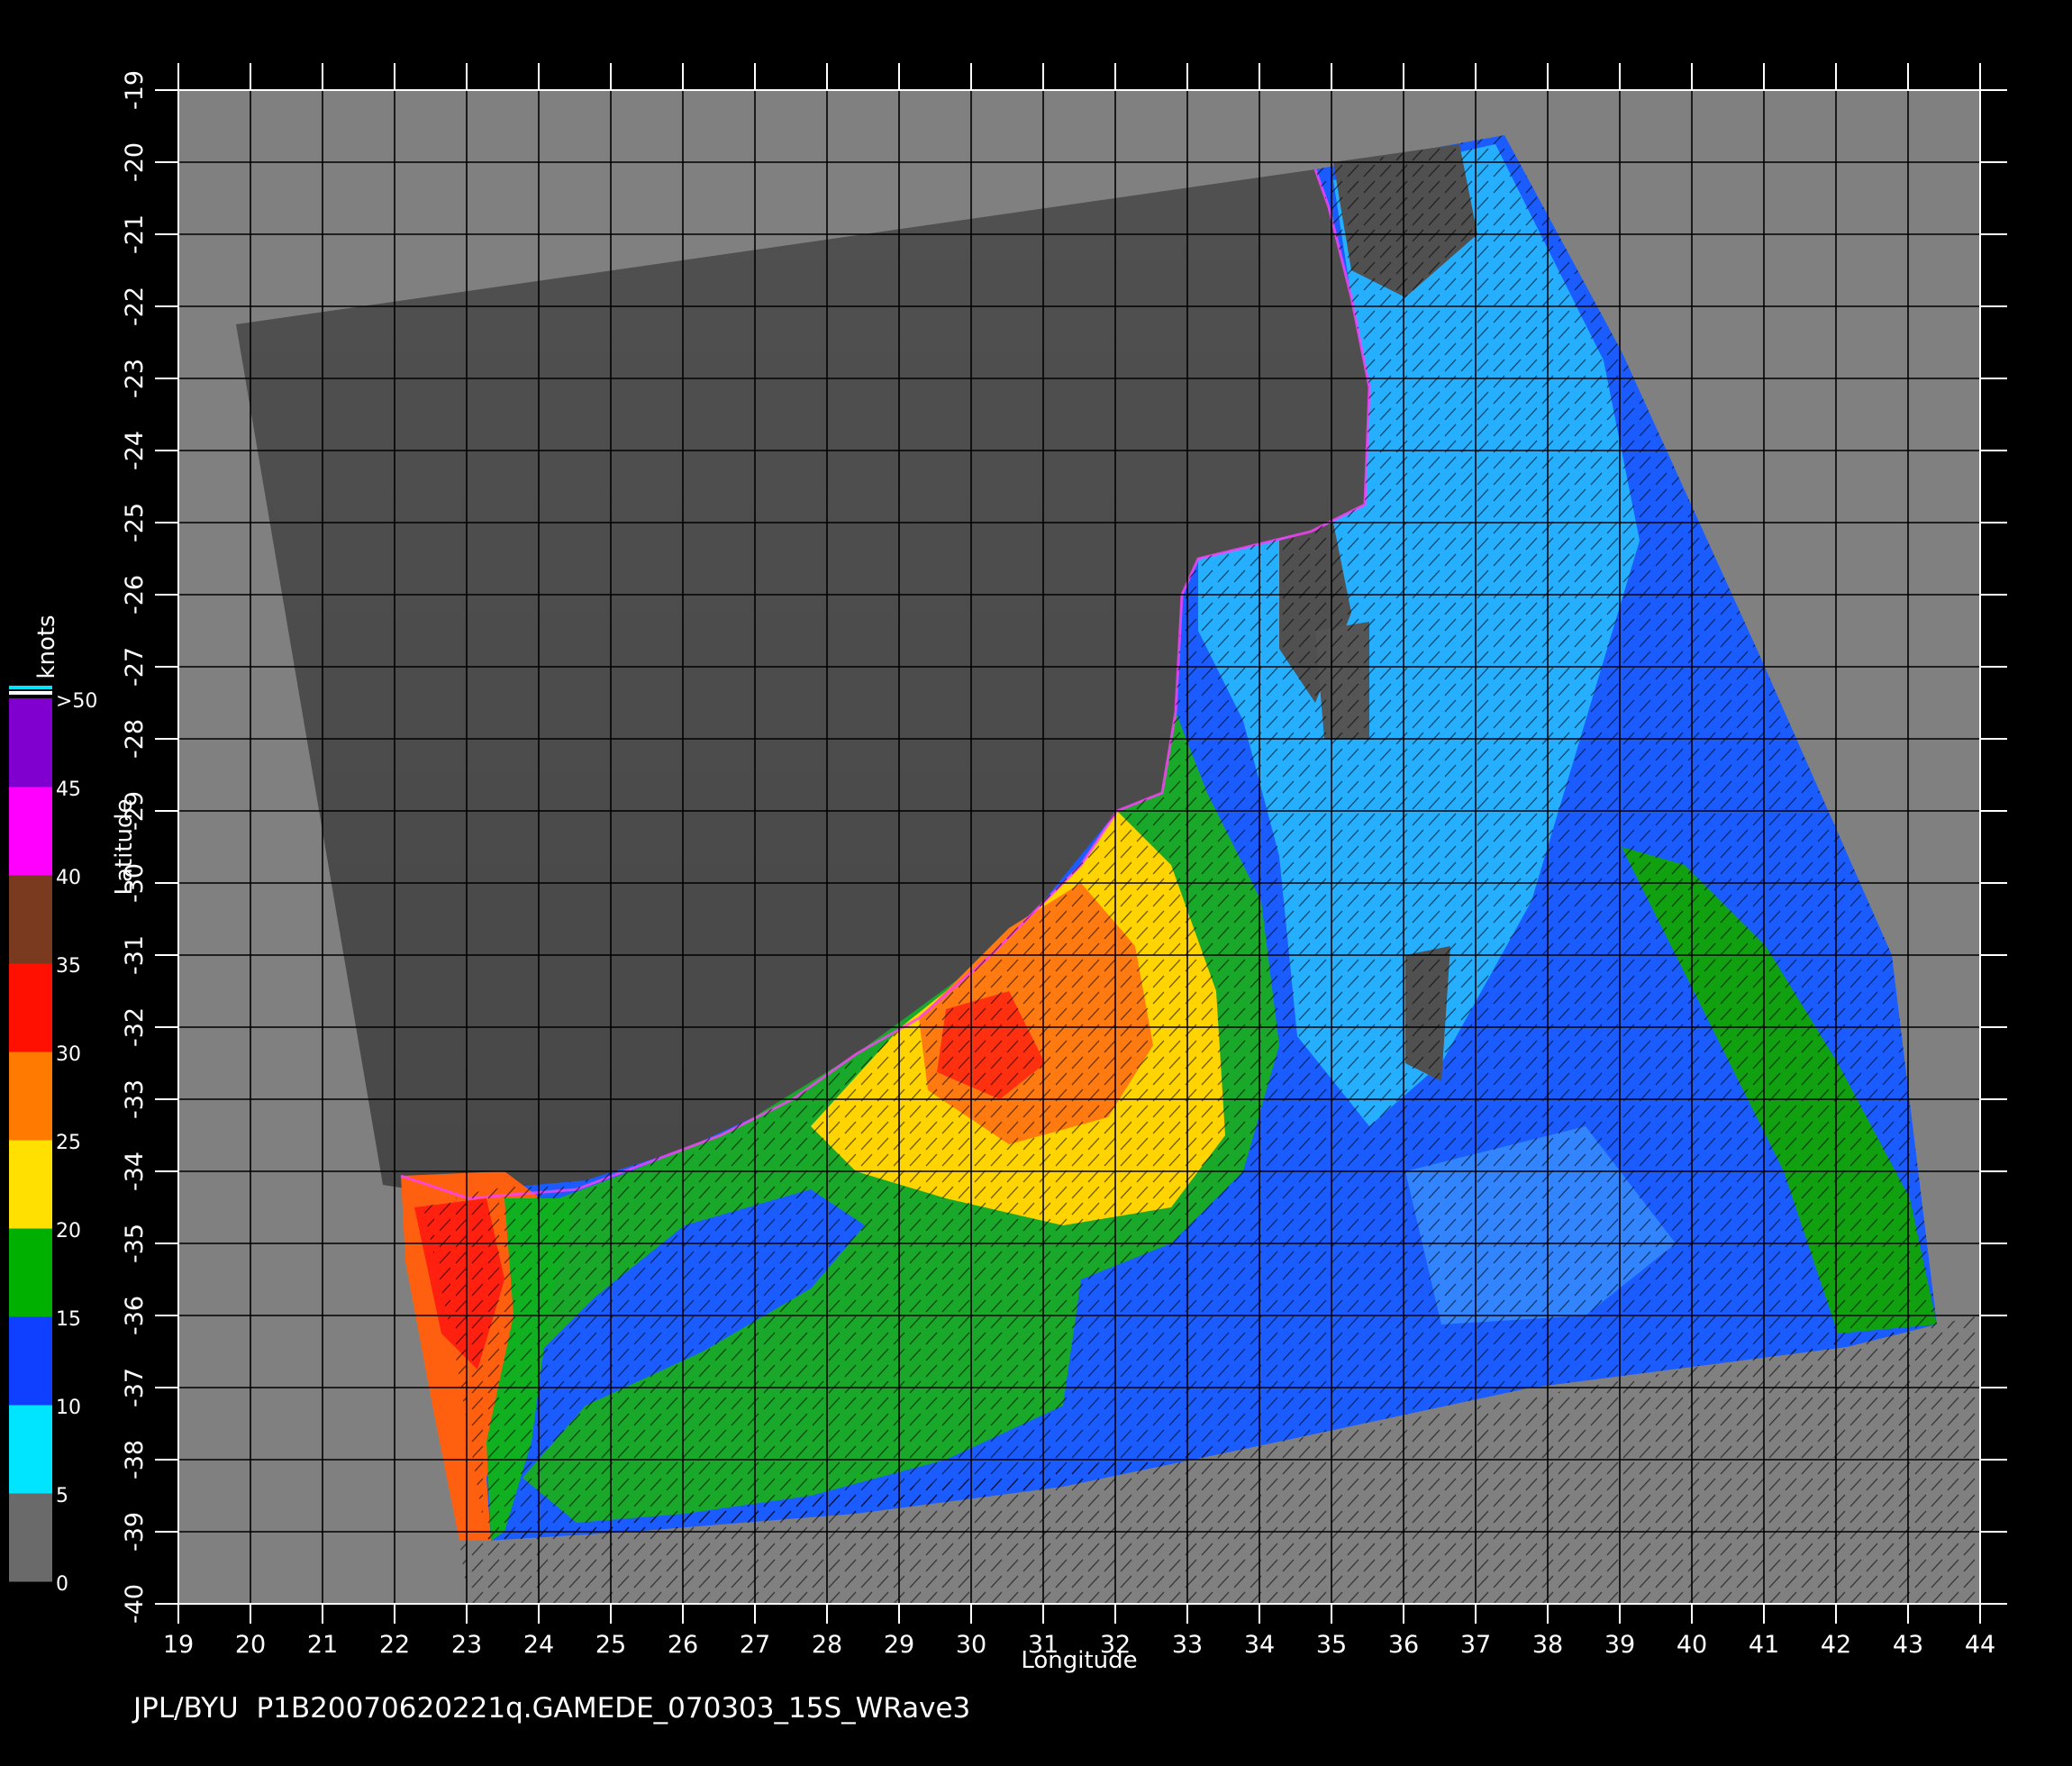  I want to click on lat-tick-label: -25, so click(135, 523).